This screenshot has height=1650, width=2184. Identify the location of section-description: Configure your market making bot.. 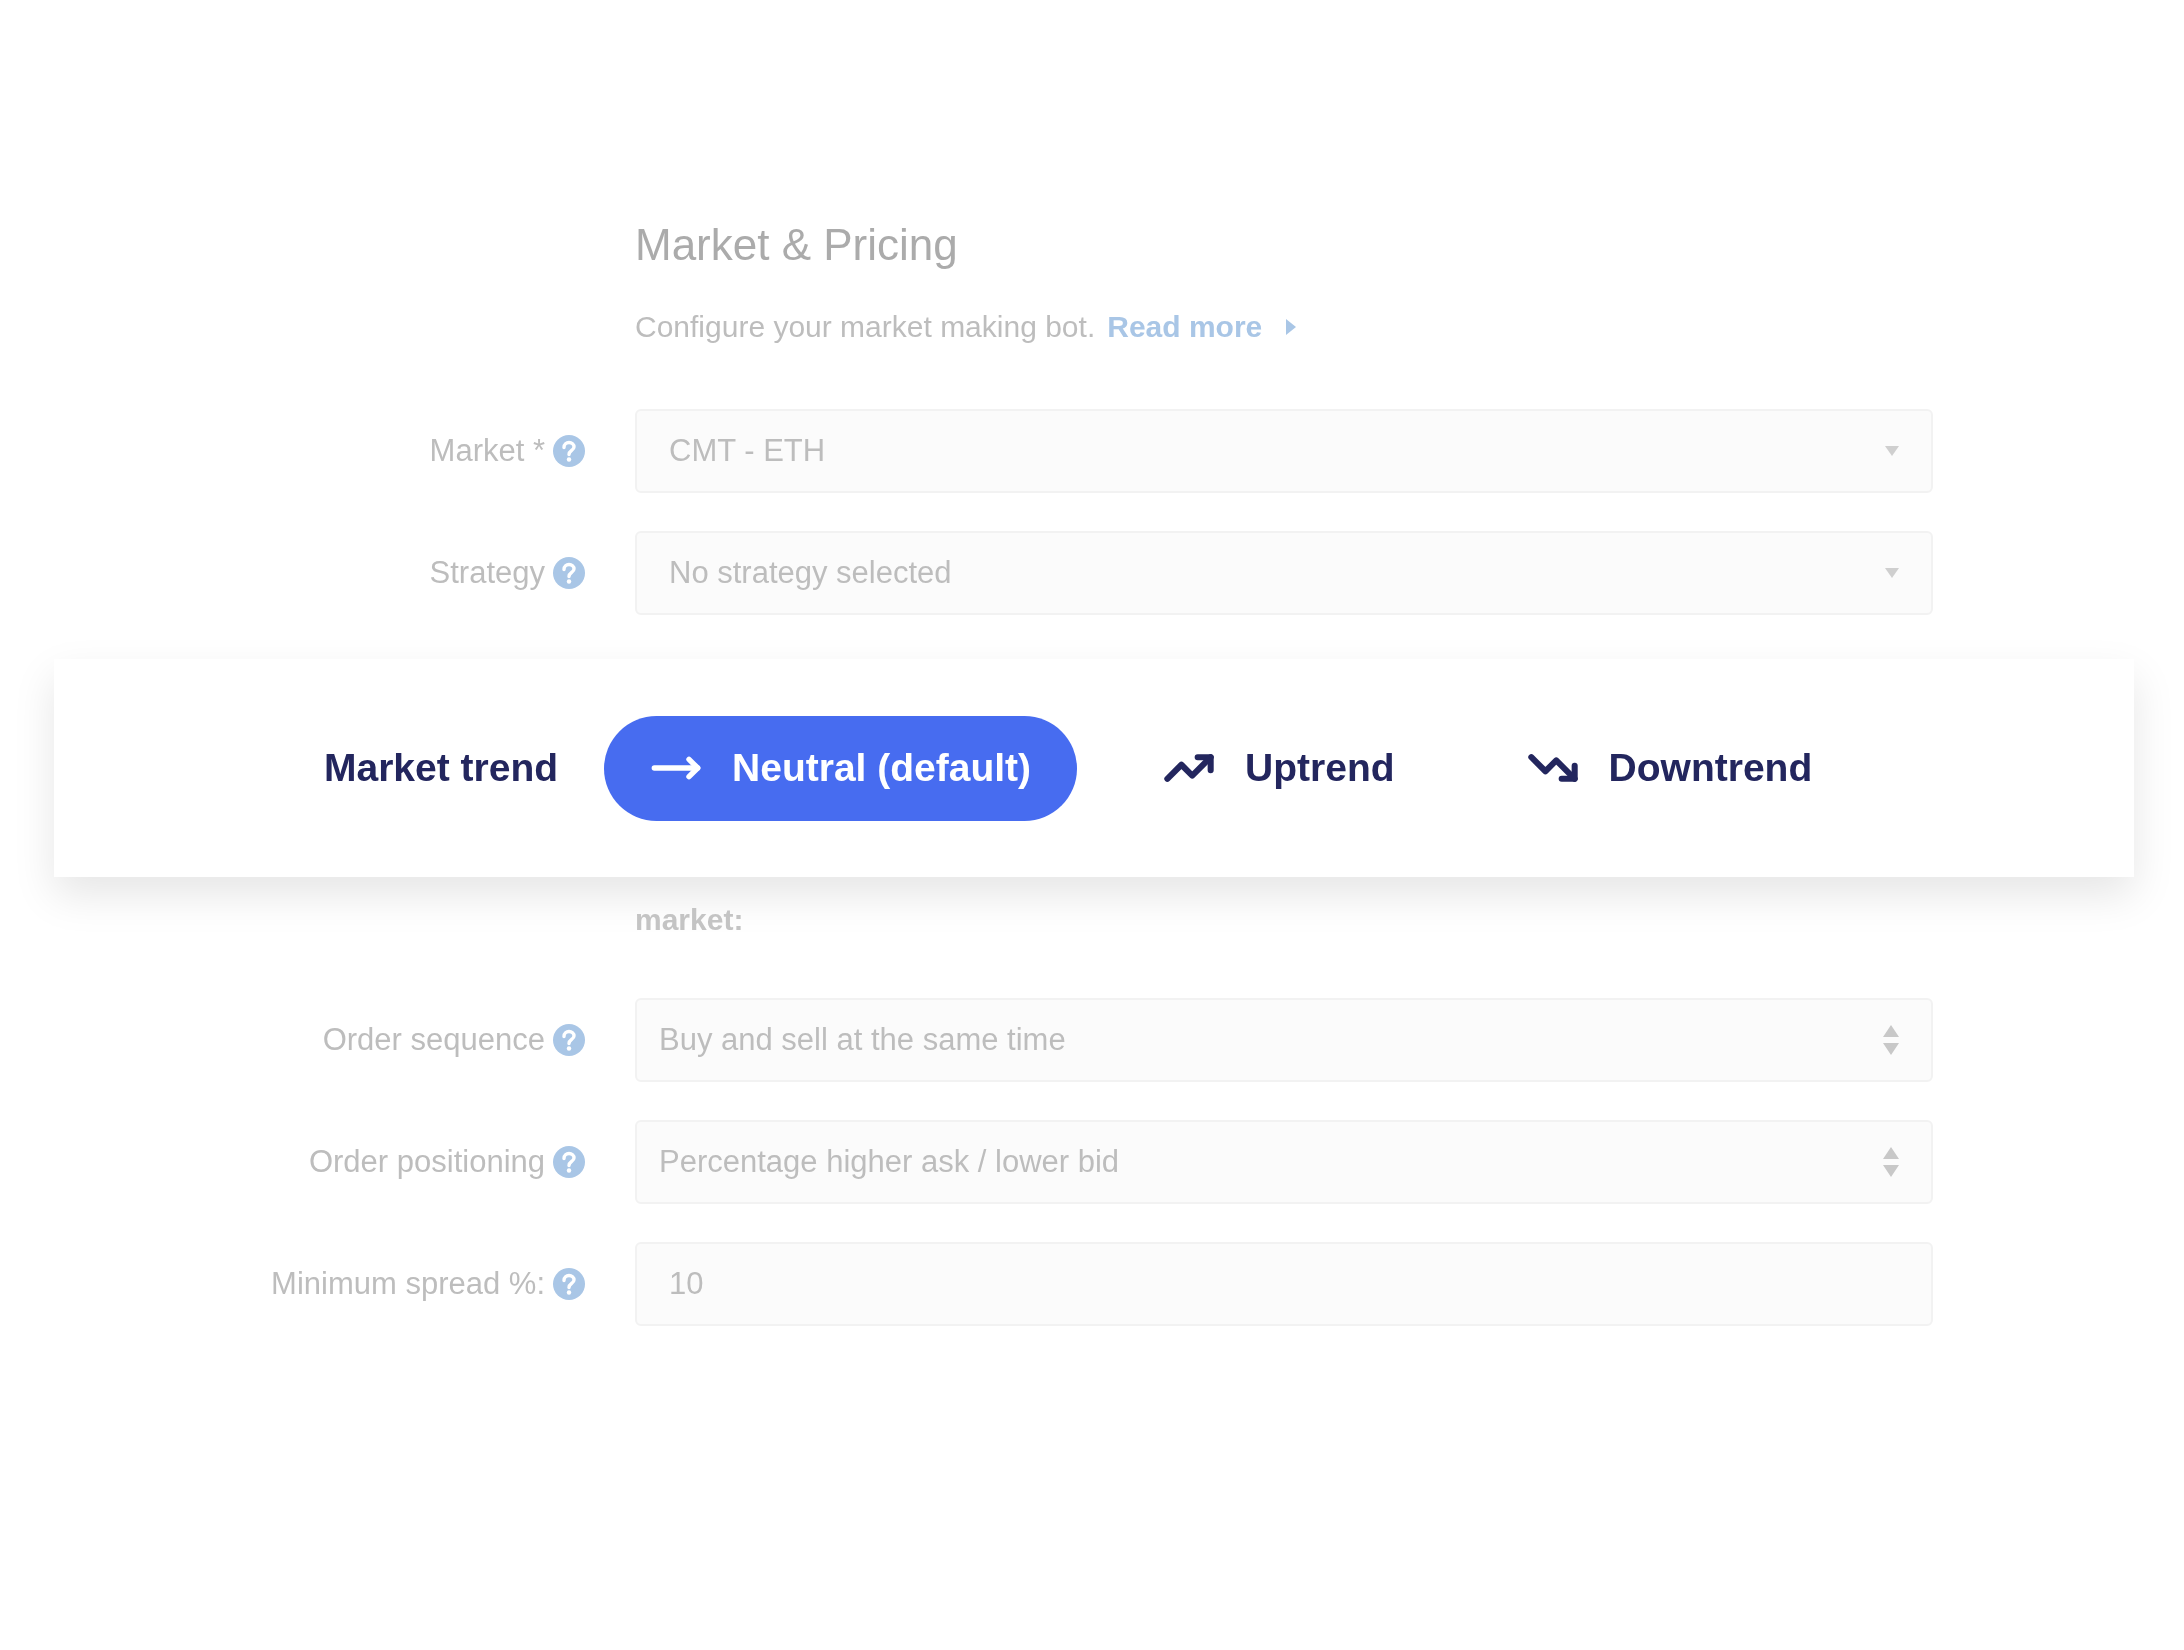
(865, 327).